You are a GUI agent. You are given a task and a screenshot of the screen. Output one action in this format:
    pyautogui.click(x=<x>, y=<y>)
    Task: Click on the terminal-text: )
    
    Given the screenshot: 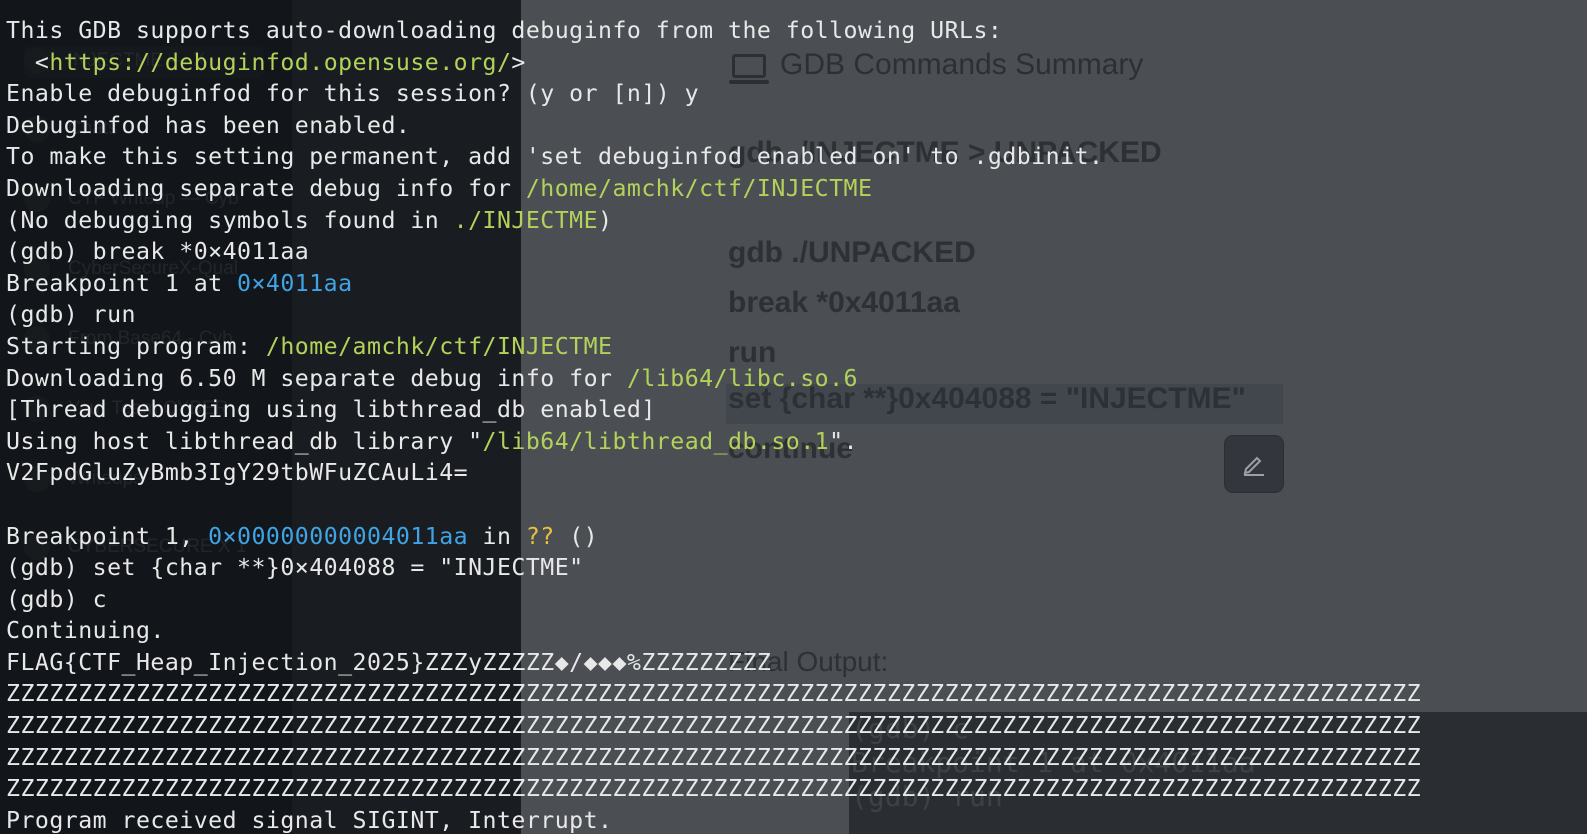 What is the action you would take?
    pyautogui.click(x=605, y=220)
    